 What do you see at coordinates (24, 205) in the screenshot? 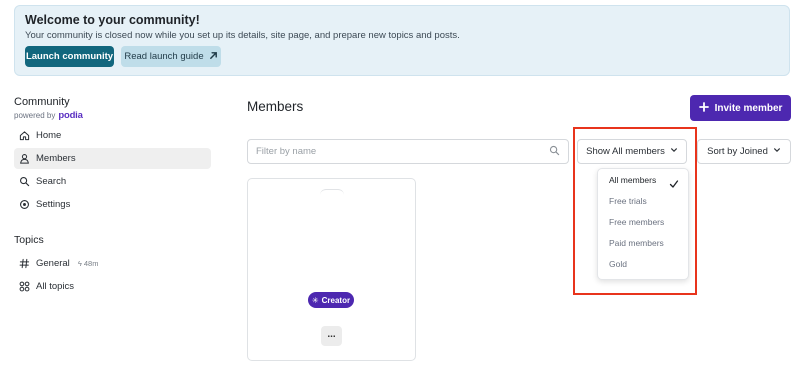
I see `settings-icon` at bounding box center [24, 205].